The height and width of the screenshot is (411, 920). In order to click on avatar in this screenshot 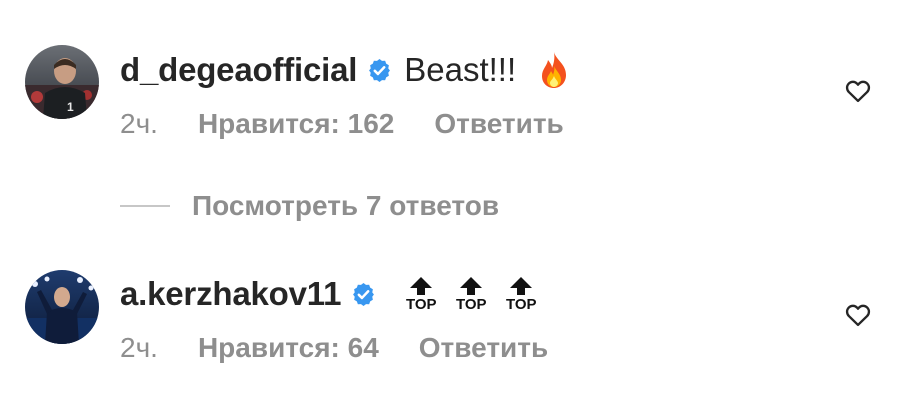, I will do `click(62, 307)`.